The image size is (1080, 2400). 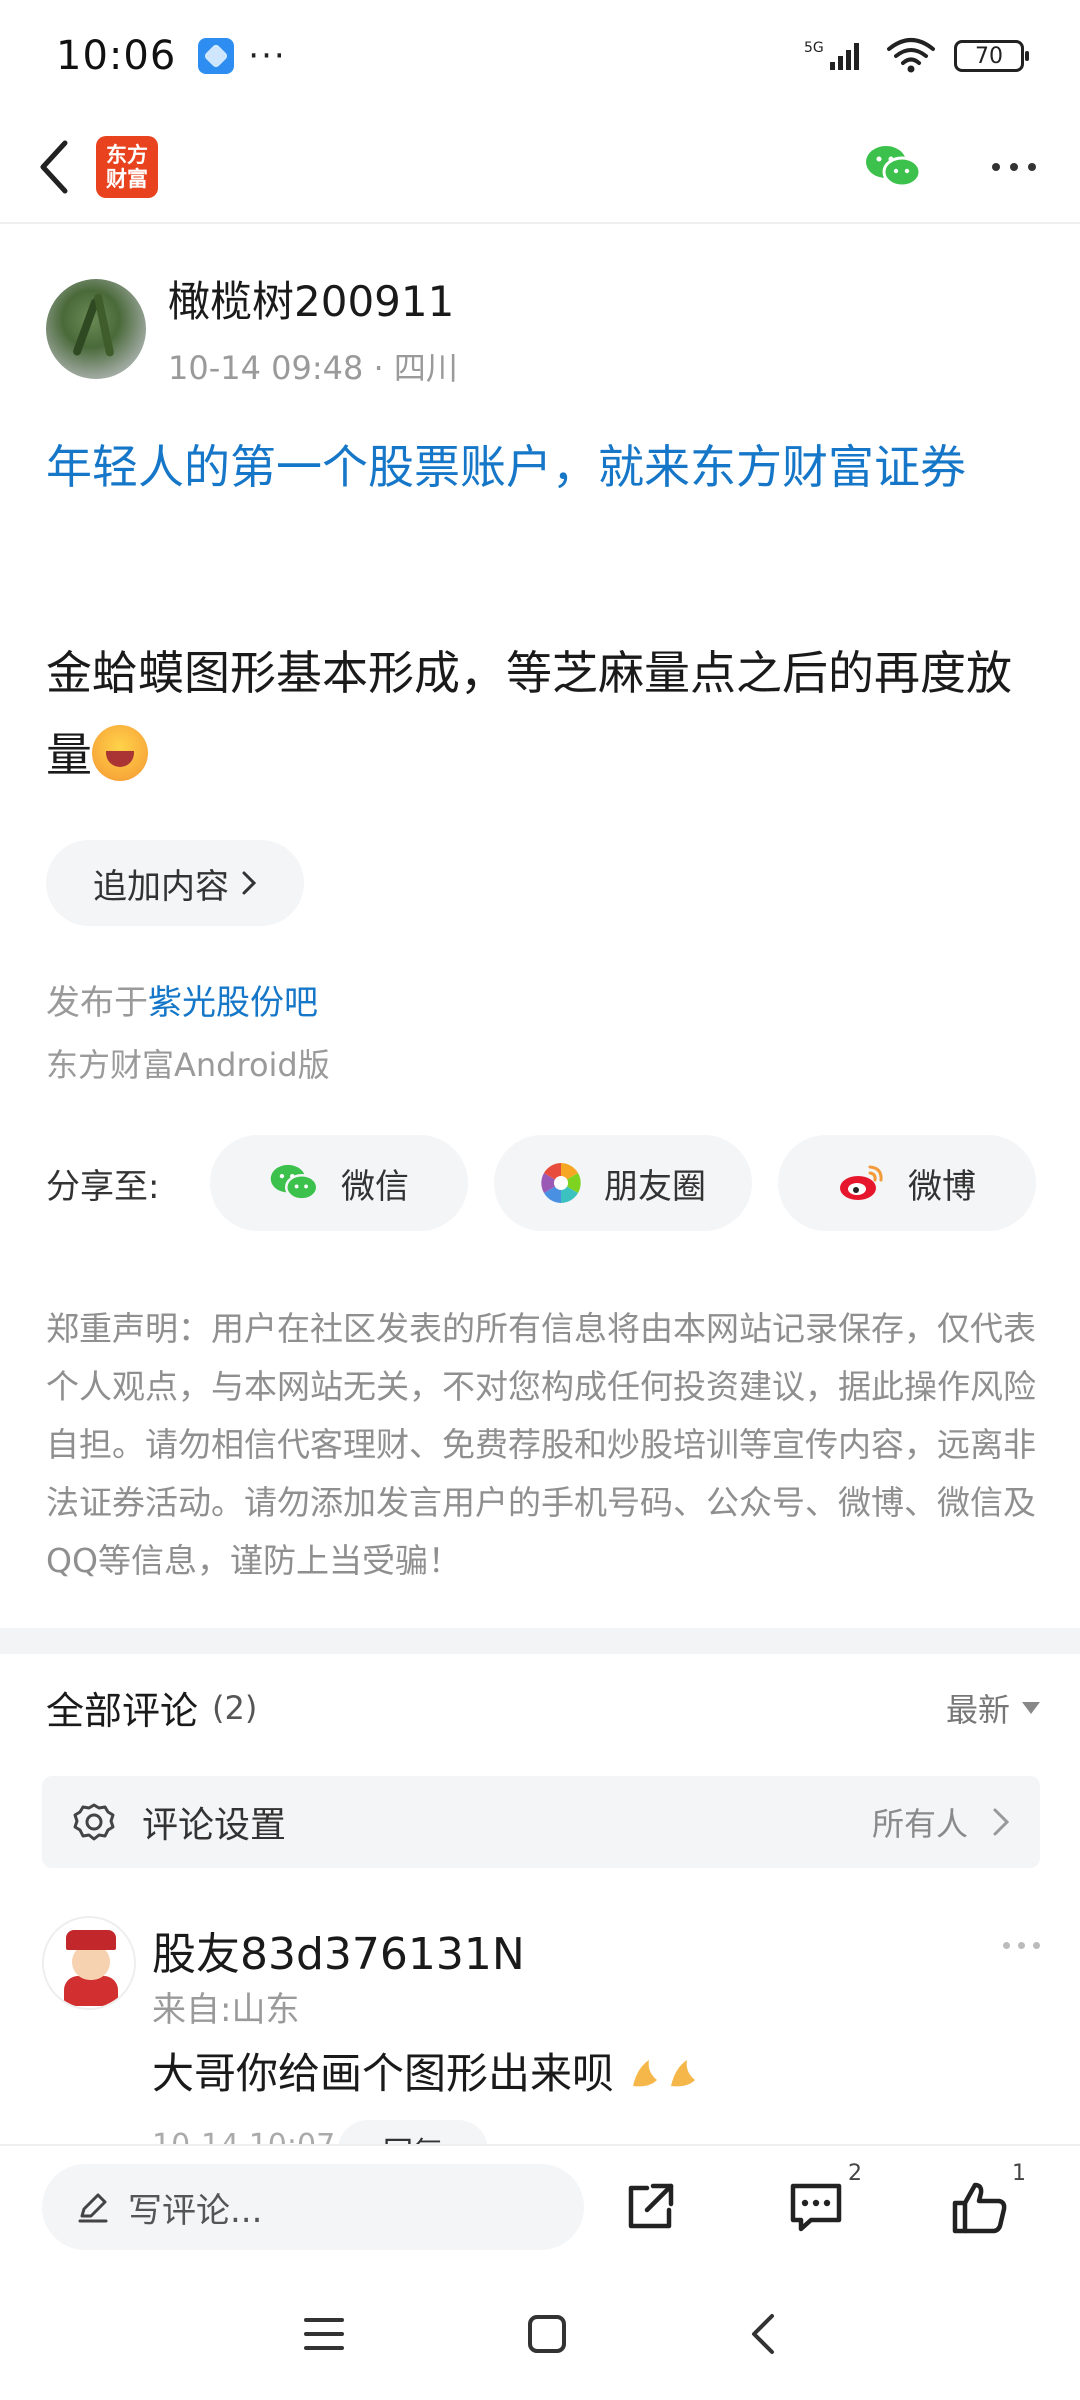 I want to click on share-row: 分享至: 微信 朋友圈 微博, so click(x=541, y=1183).